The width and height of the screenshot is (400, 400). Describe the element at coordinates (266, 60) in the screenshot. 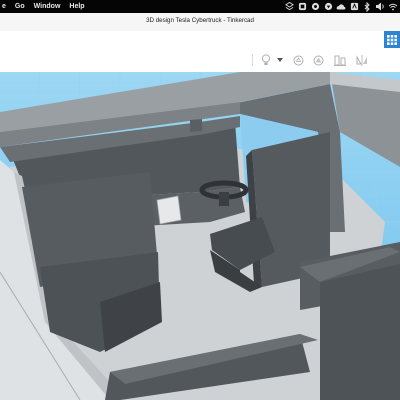

I see `light-bulb-icon` at that location.